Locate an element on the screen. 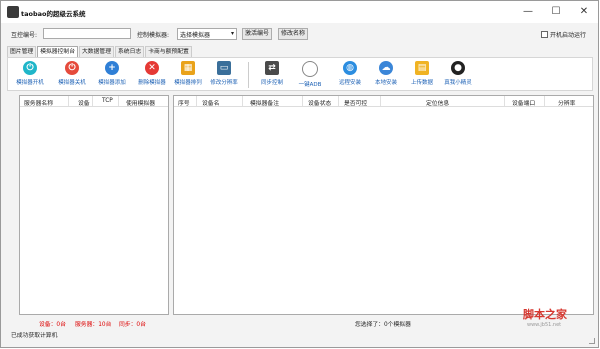 Image resolution: width=600 pixels, height=349 pixels. status-devices: 设备：0台 is located at coordinates (52, 325).